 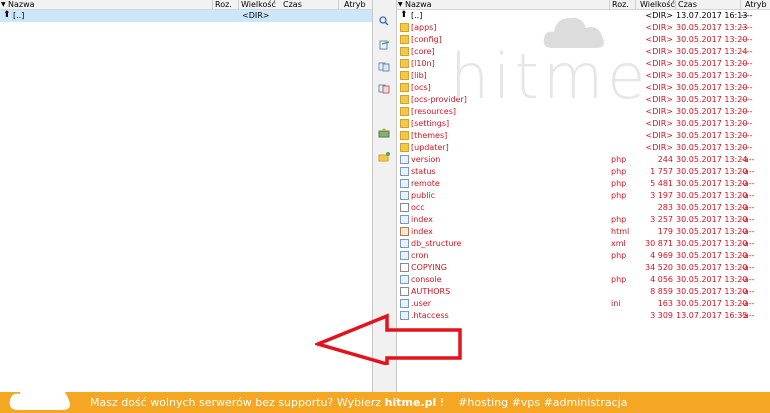 What do you see at coordinates (665, 303) in the screenshot?
I see `row-size: 163` at bounding box center [665, 303].